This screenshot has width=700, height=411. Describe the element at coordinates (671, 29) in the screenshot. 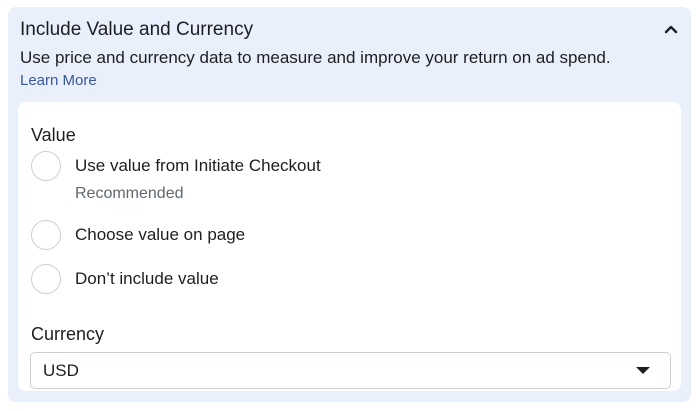

I see `chevron-up-icon` at that location.